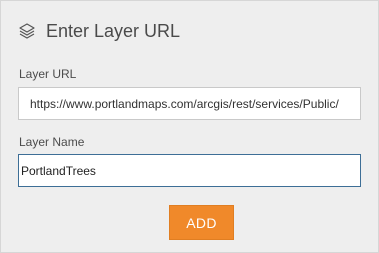 This screenshot has width=379, height=253. I want to click on panel-header: Enter Layer URL, so click(99, 31).